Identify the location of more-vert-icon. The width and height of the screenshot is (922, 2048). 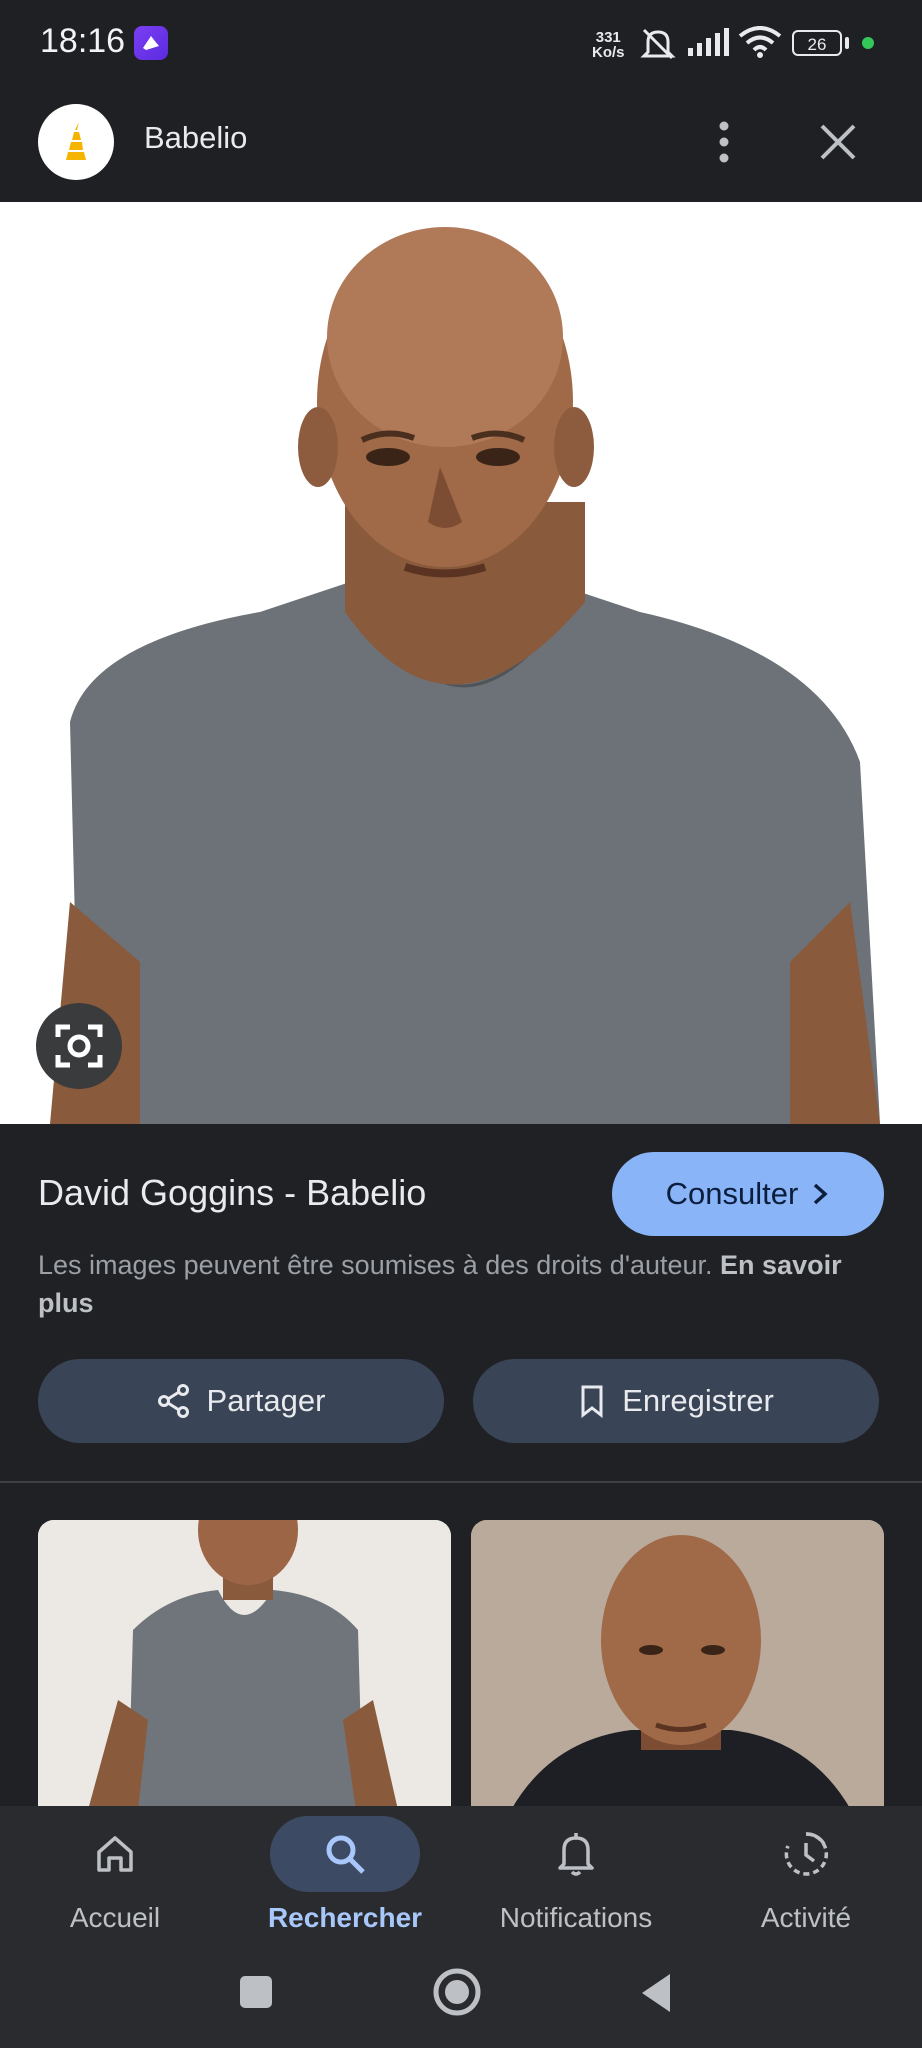
(724, 142).